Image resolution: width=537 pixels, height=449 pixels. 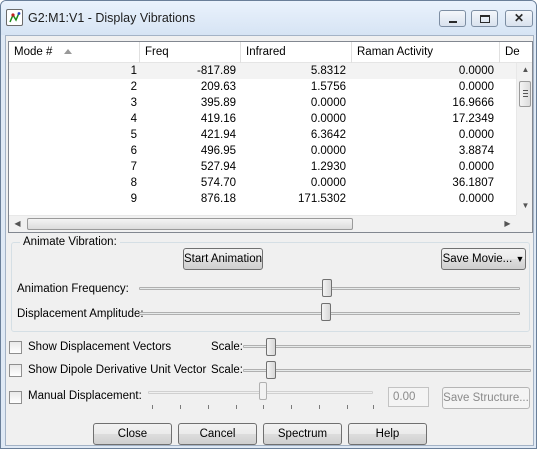 What do you see at coordinates (100, 347) in the screenshot?
I see `show-displacement-vectors-label: Show Displacement Vectors` at bounding box center [100, 347].